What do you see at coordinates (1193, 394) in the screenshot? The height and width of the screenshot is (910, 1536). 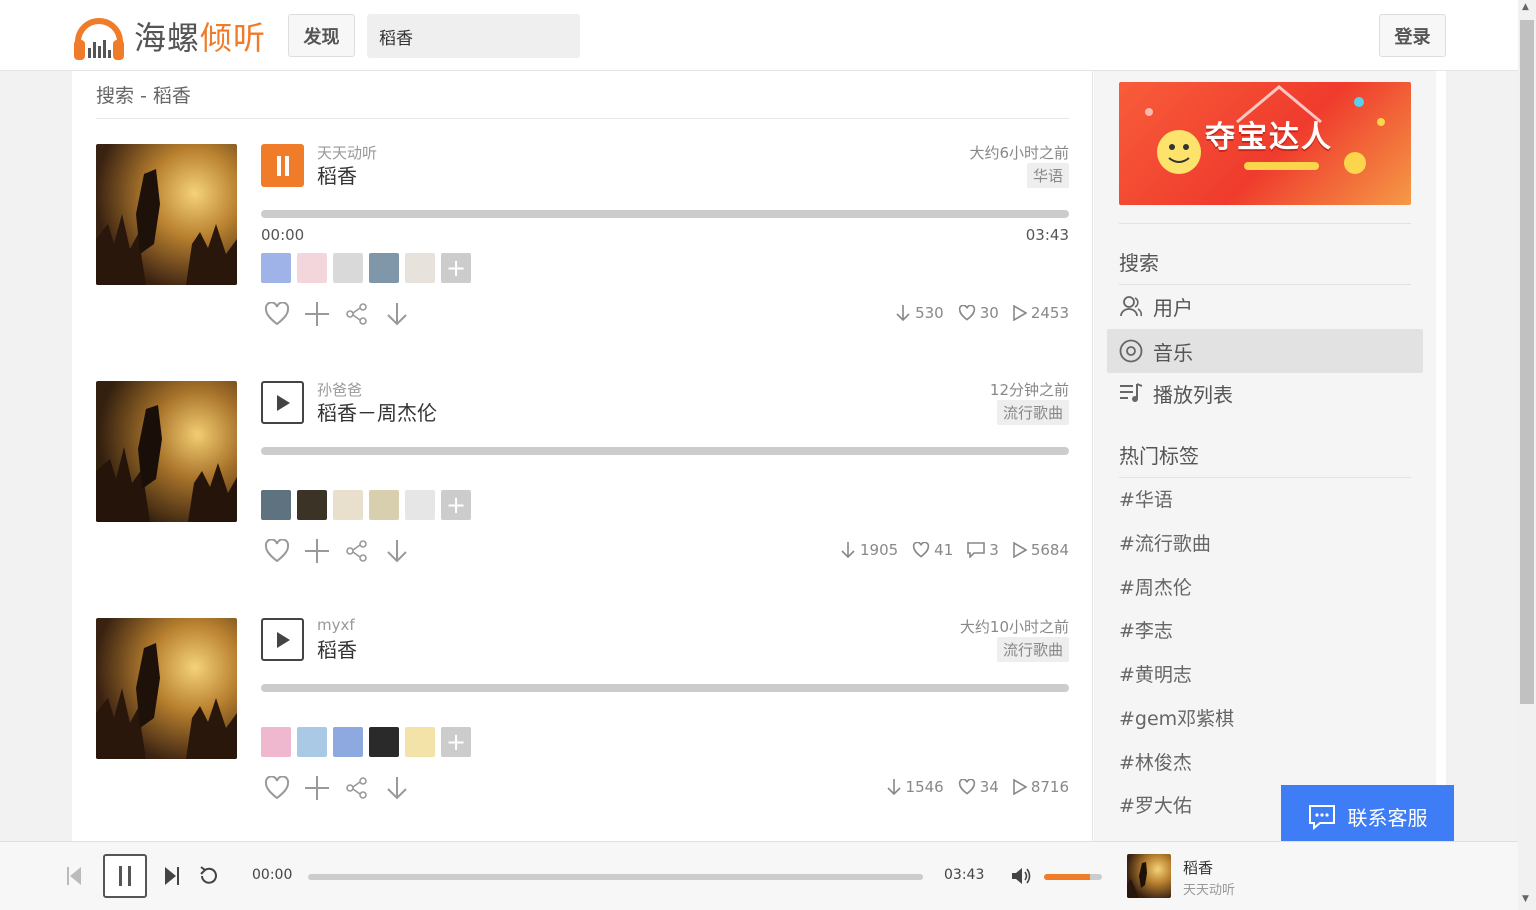 I see `sidebar-item-label: 播放列表` at bounding box center [1193, 394].